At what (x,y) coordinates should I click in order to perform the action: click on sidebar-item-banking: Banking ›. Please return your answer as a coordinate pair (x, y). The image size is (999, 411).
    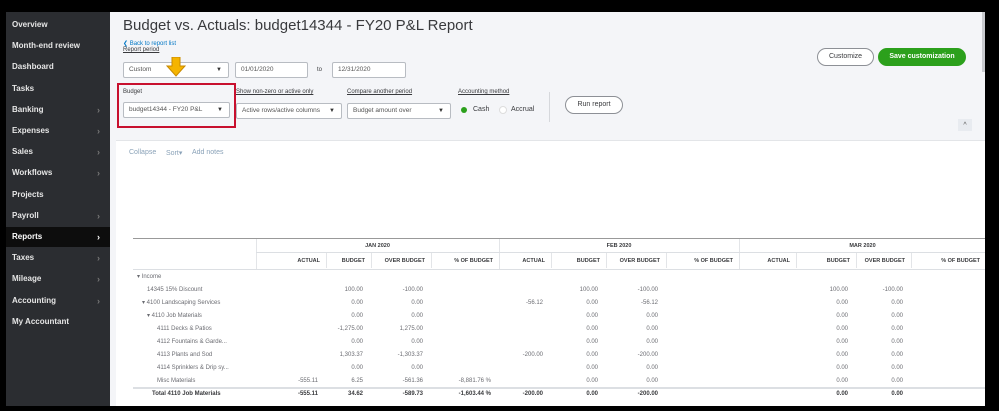
    Looking at the image, I should click on (58, 110).